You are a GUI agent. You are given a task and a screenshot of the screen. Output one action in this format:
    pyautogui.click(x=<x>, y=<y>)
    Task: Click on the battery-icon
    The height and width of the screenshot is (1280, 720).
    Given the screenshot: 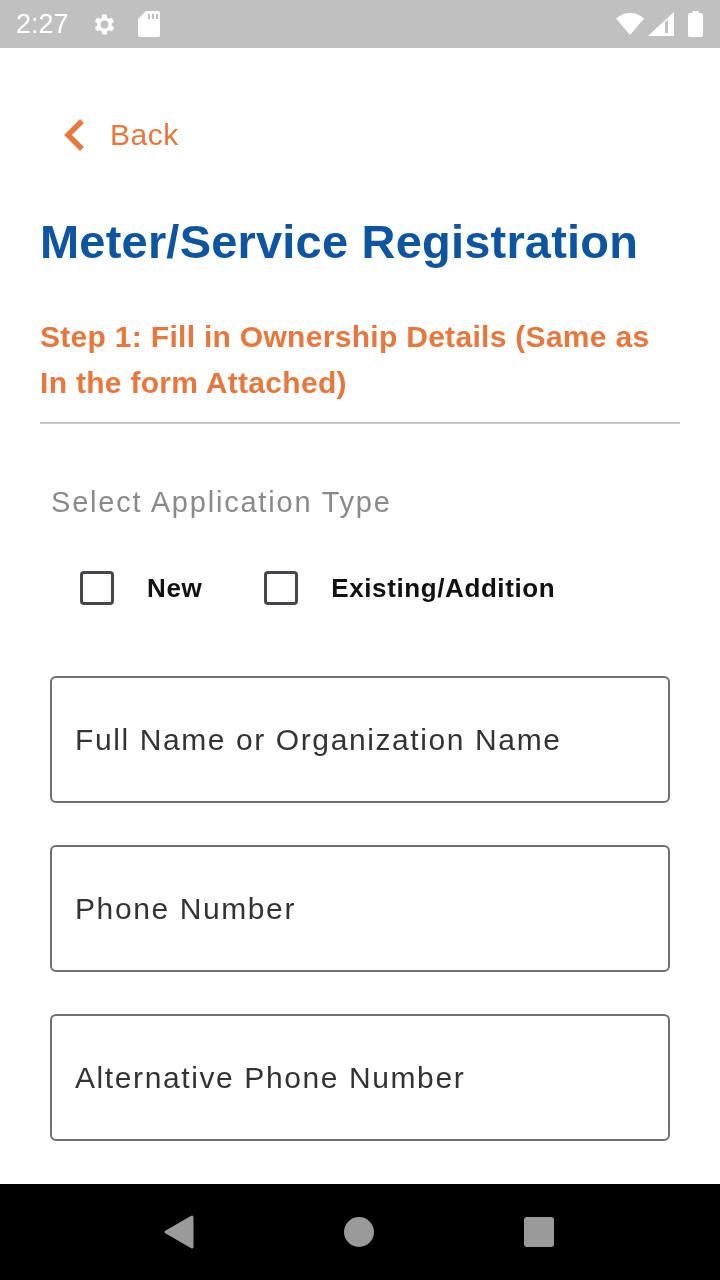 What is the action you would take?
    pyautogui.click(x=695, y=24)
    